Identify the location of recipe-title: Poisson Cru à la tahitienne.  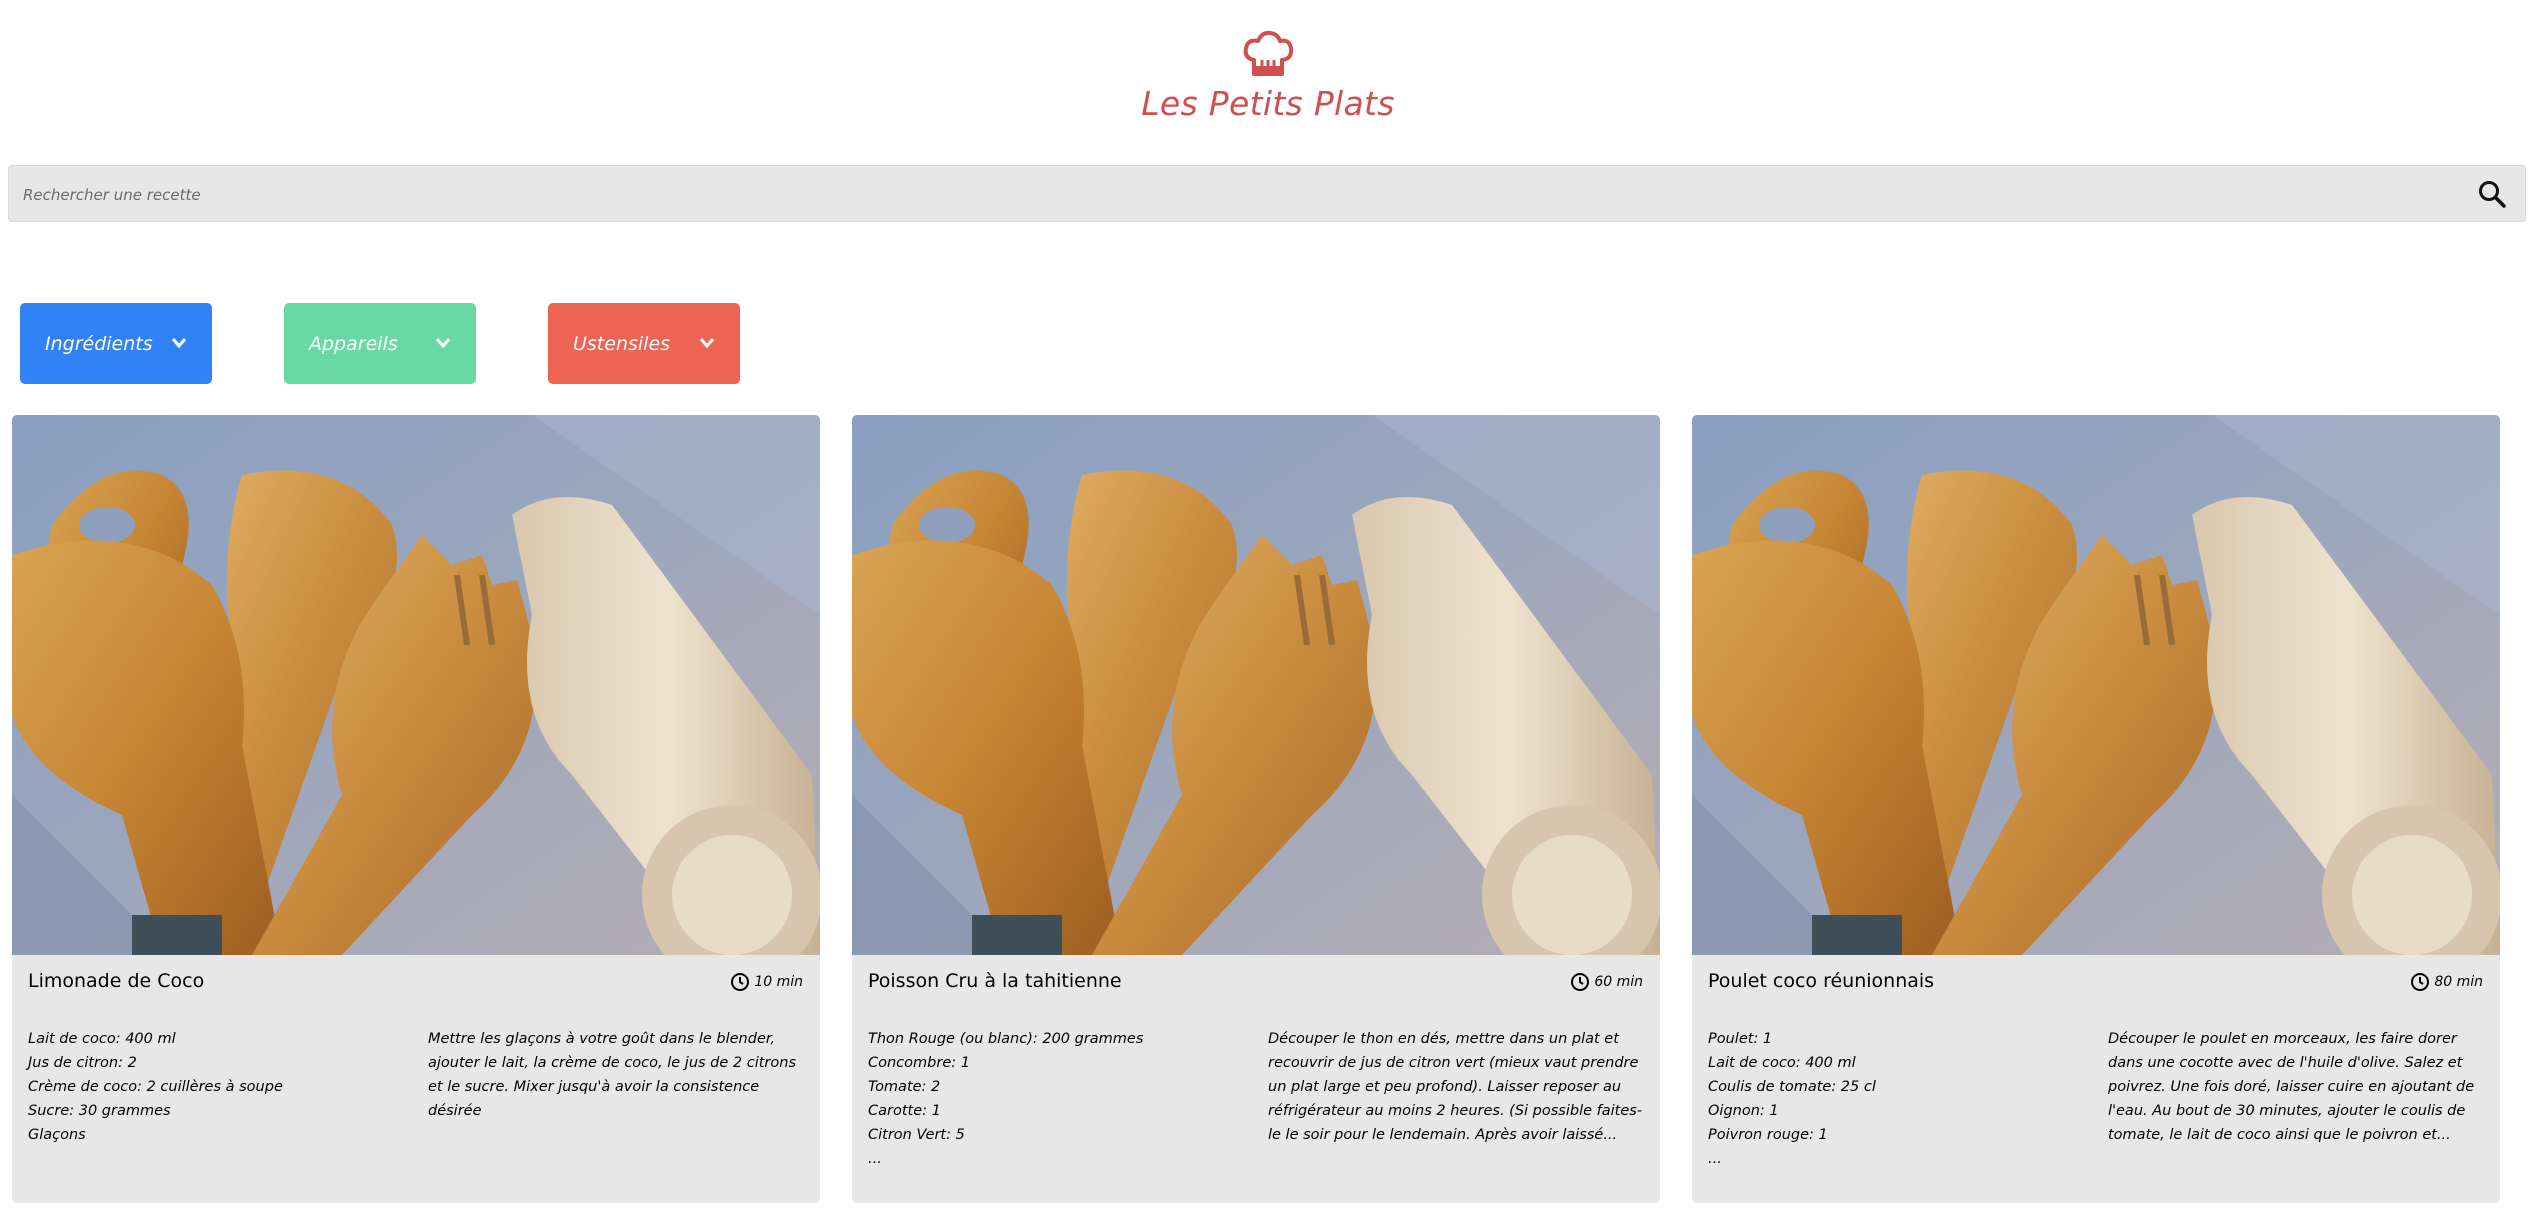
(995, 981).